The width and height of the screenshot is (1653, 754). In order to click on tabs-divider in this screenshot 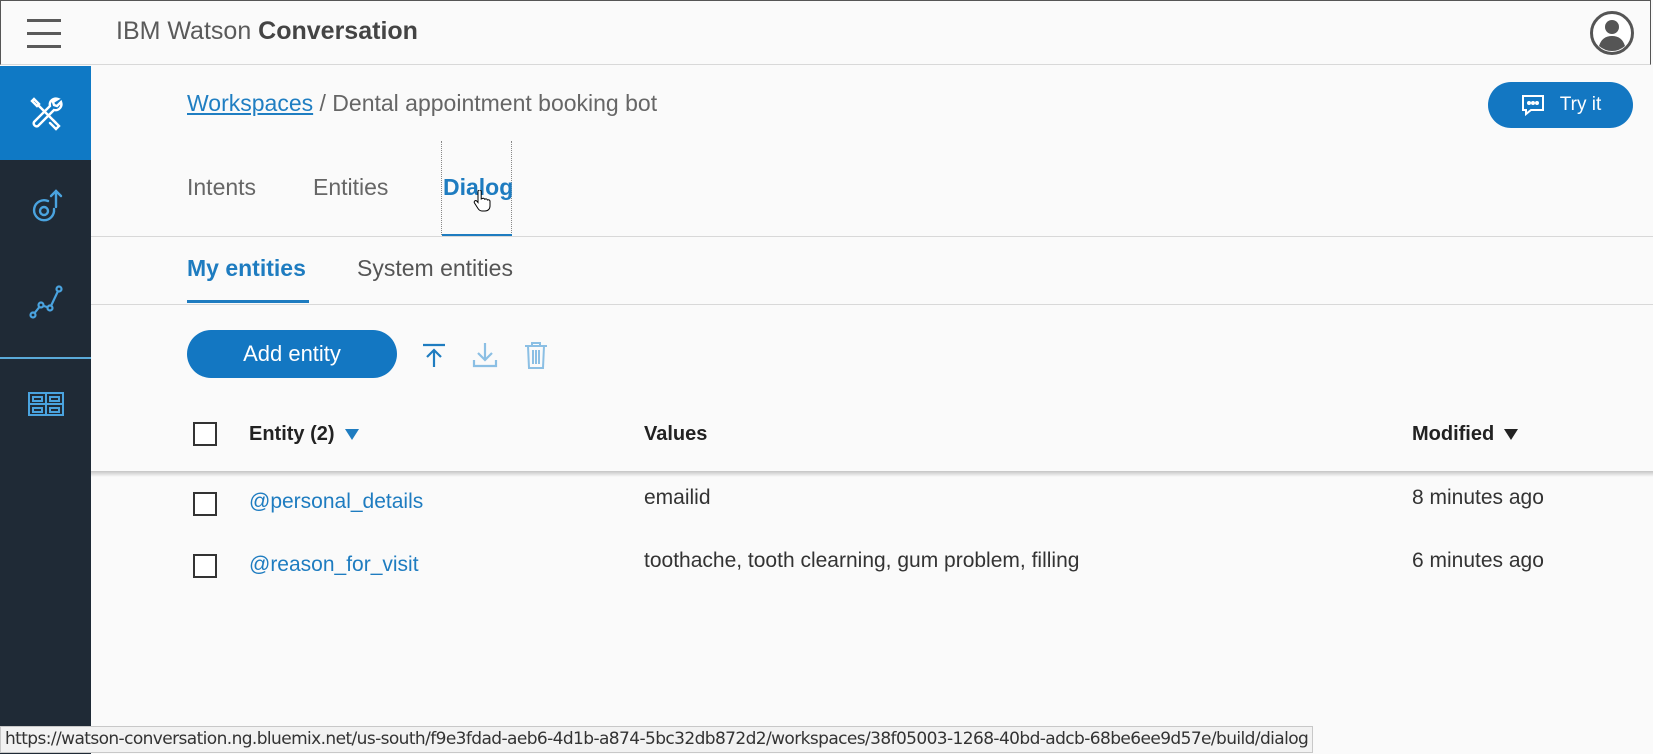, I will do `click(872, 236)`.